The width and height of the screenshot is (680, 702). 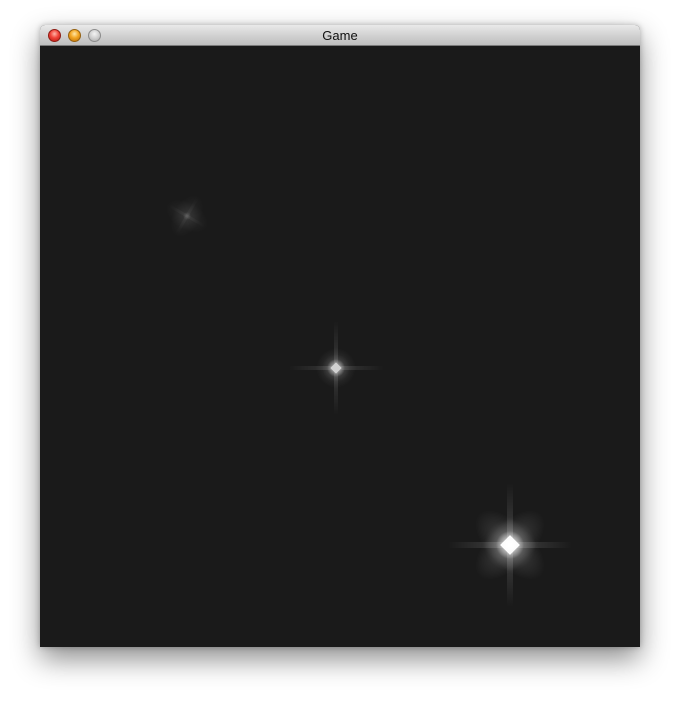 What do you see at coordinates (336, 368) in the screenshot?
I see `particle-medium` at bounding box center [336, 368].